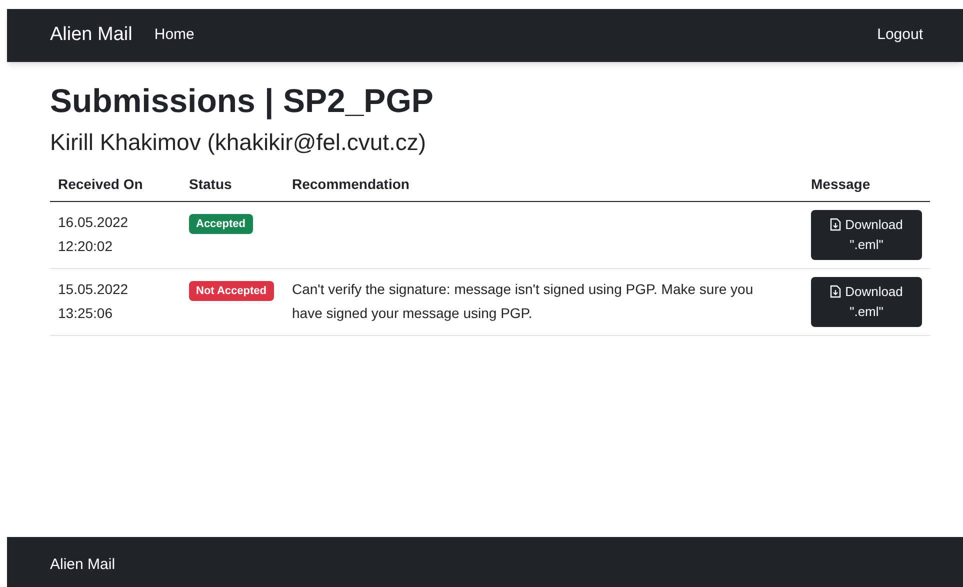 This screenshot has height=587, width=963. Describe the element at coordinates (221, 224) in the screenshot. I see `status-badge: Accepted` at that location.